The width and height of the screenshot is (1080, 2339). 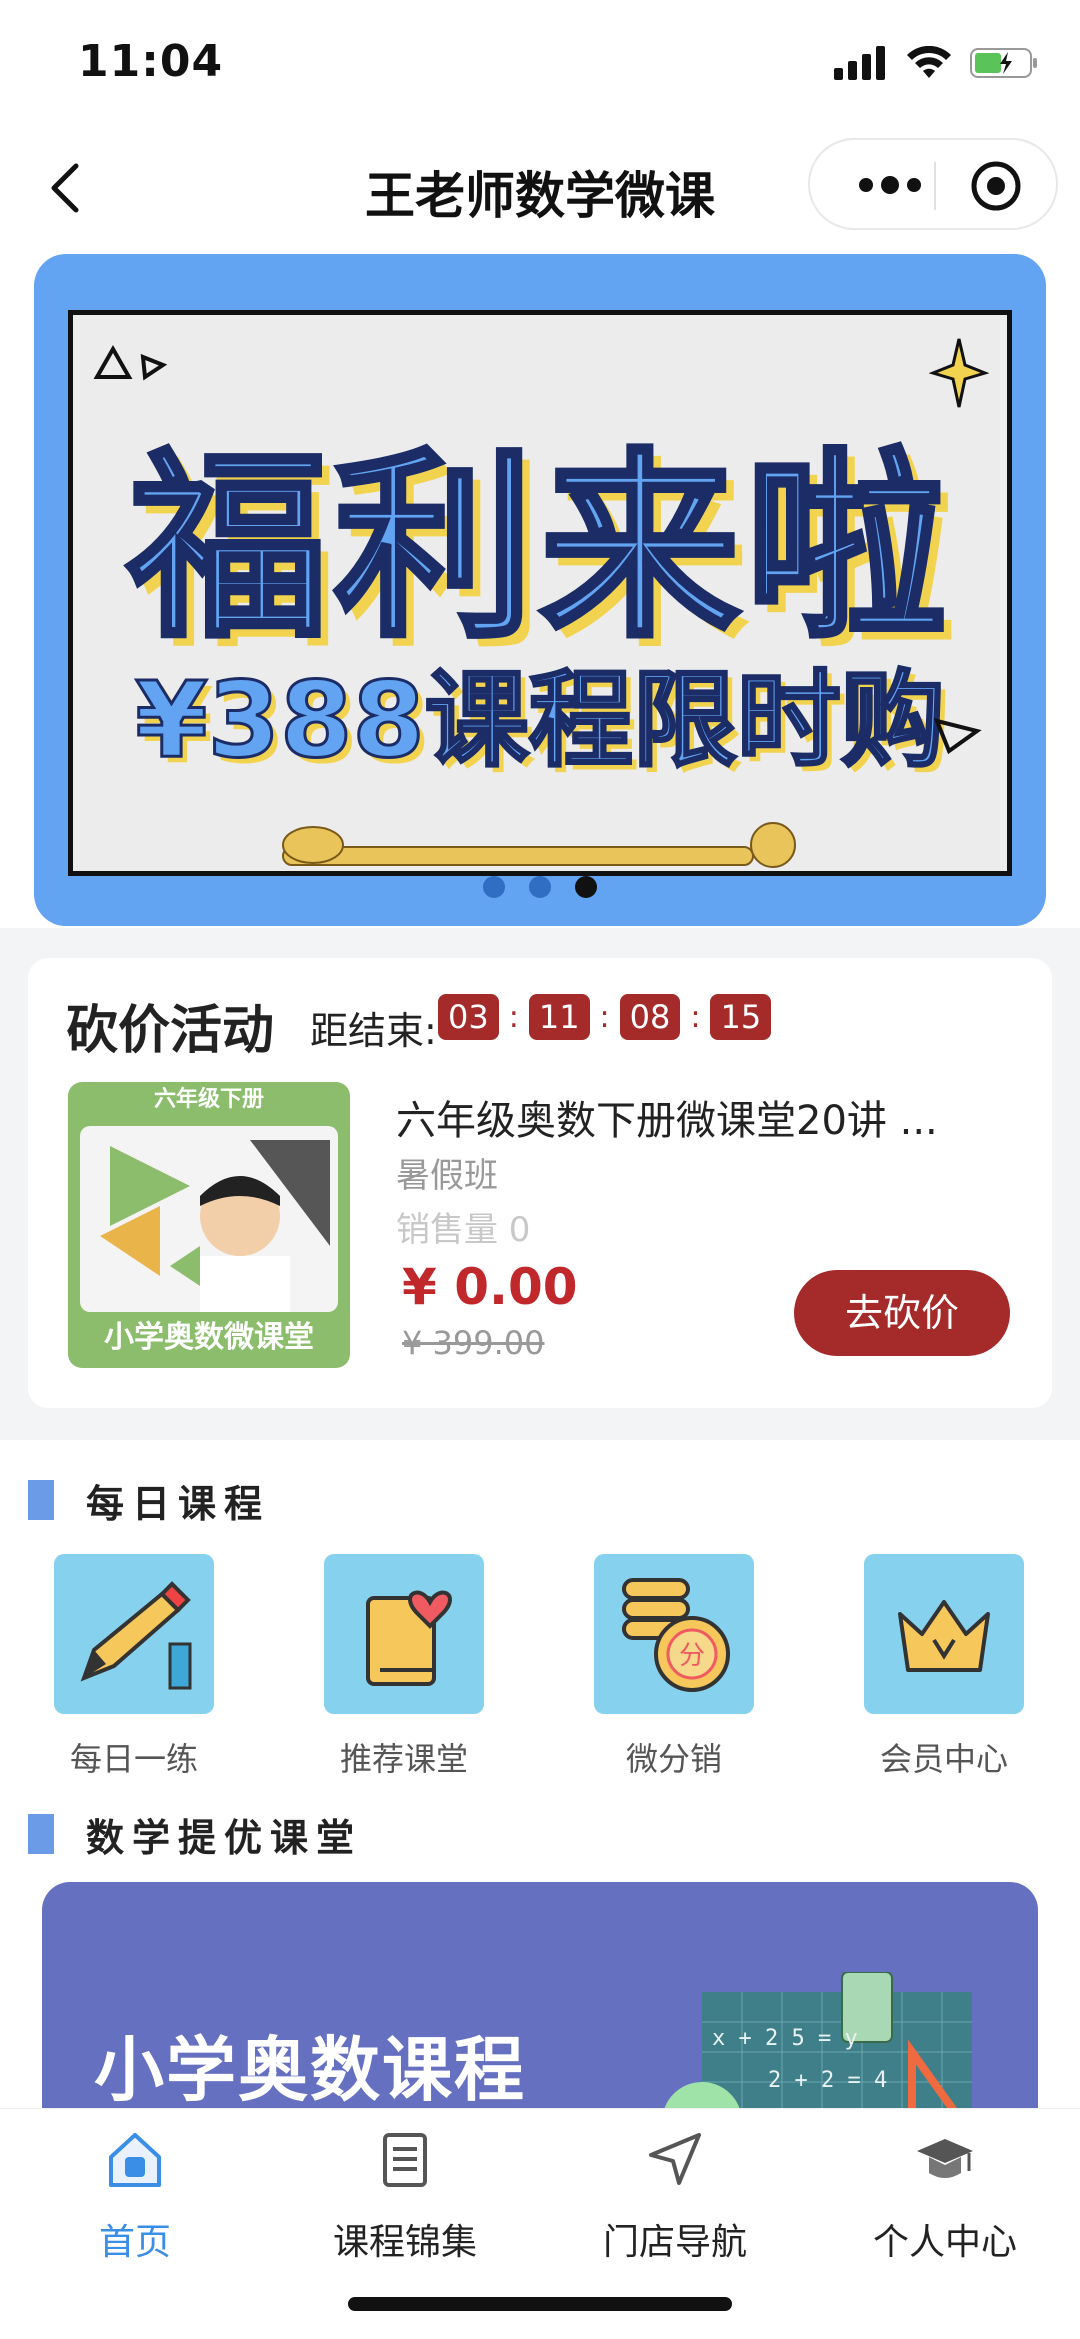 I want to click on status-icons, so click(x=937, y=63).